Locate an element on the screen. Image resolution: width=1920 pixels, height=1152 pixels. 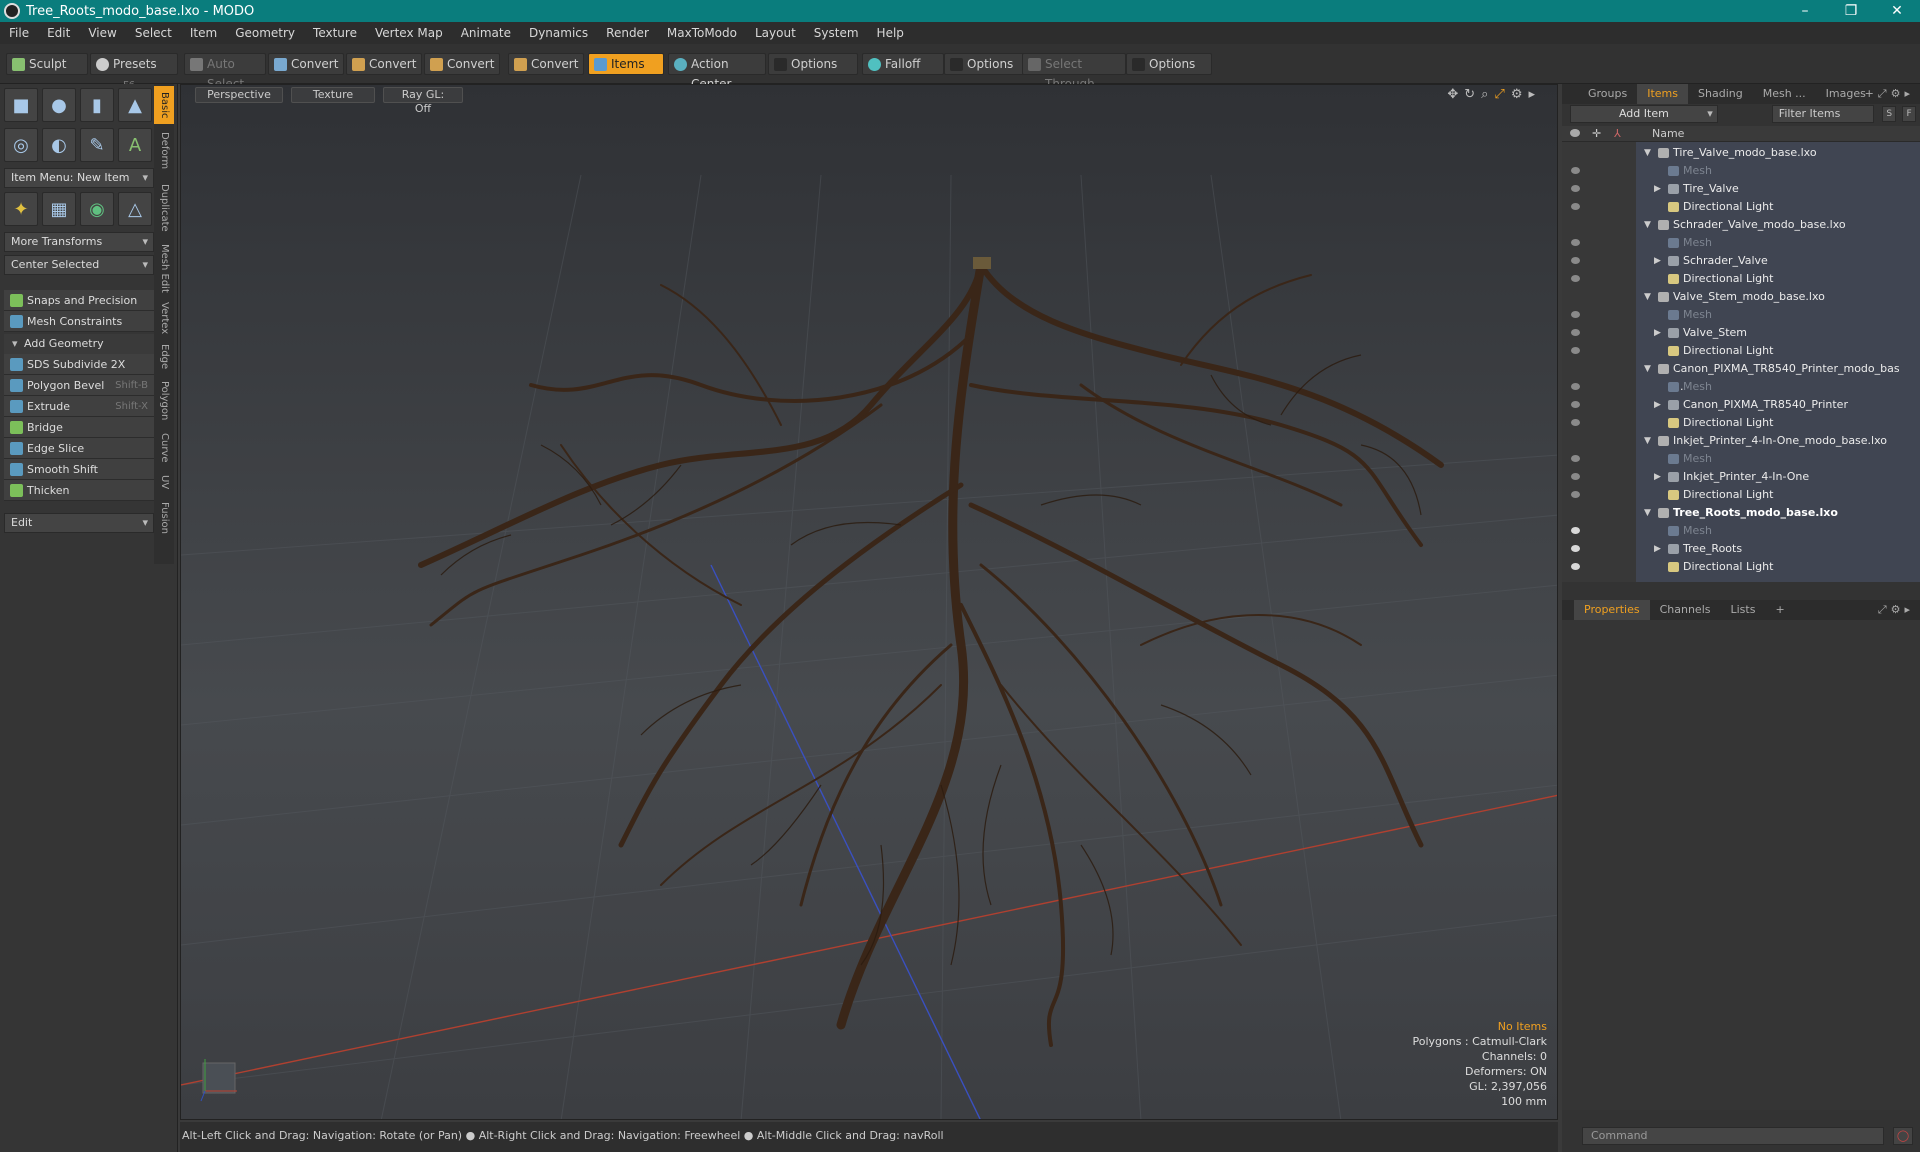
tree-group-row: ▶ Inkjet_Printer_4-In-One is located at coordinates (1731, 477).